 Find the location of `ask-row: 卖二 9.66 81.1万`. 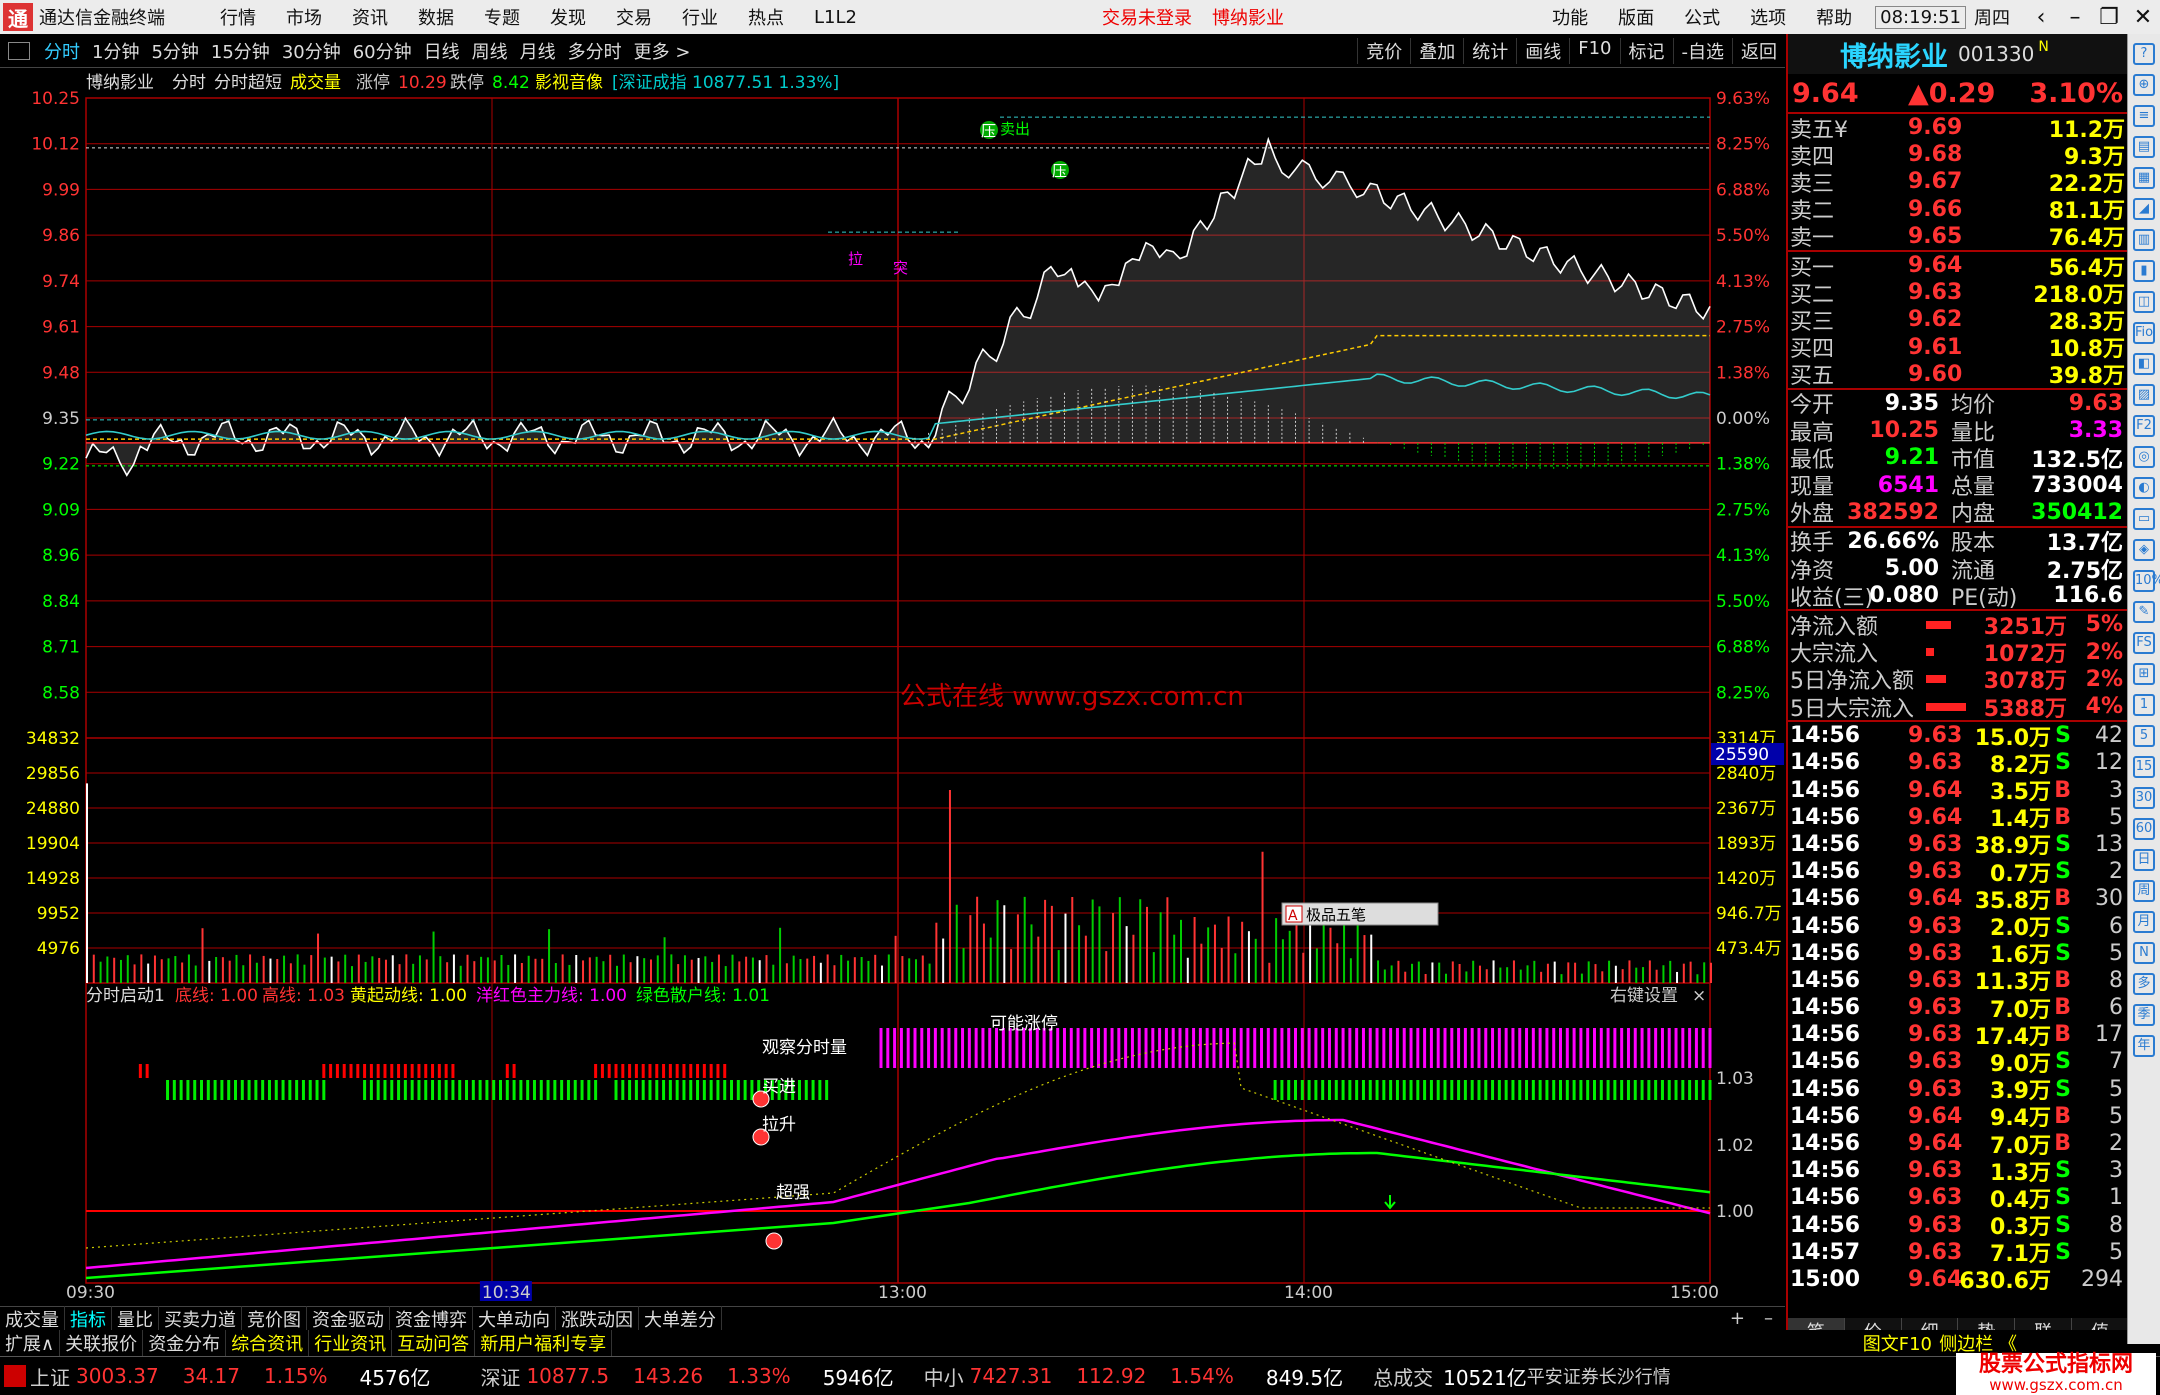

ask-row: 卖二 9.66 81.1万 is located at coordinates (1957, 210).